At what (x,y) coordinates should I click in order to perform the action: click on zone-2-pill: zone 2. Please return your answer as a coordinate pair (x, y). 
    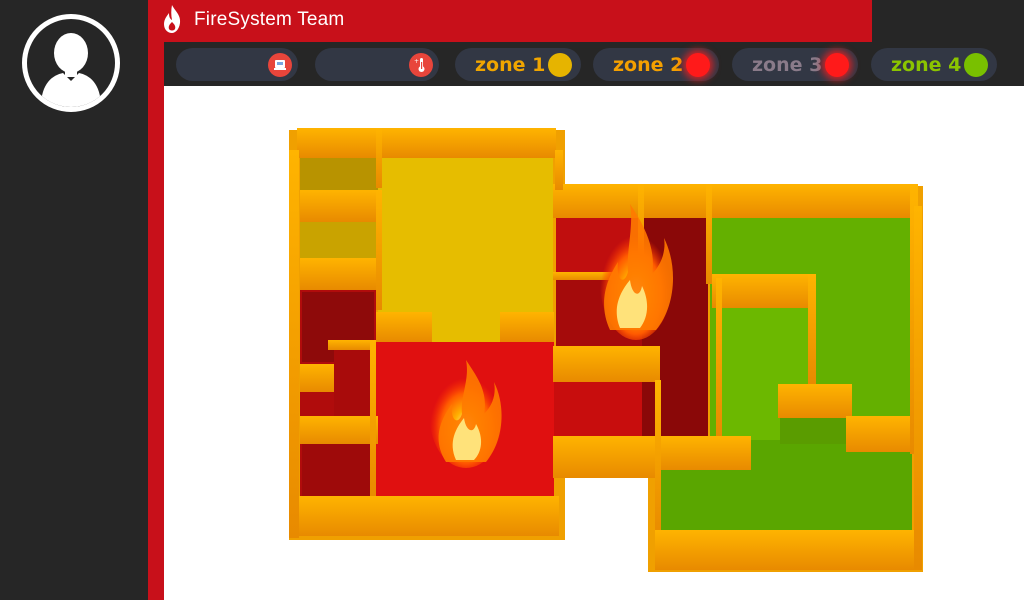
    Looking at the image, I should click on (656, 64).